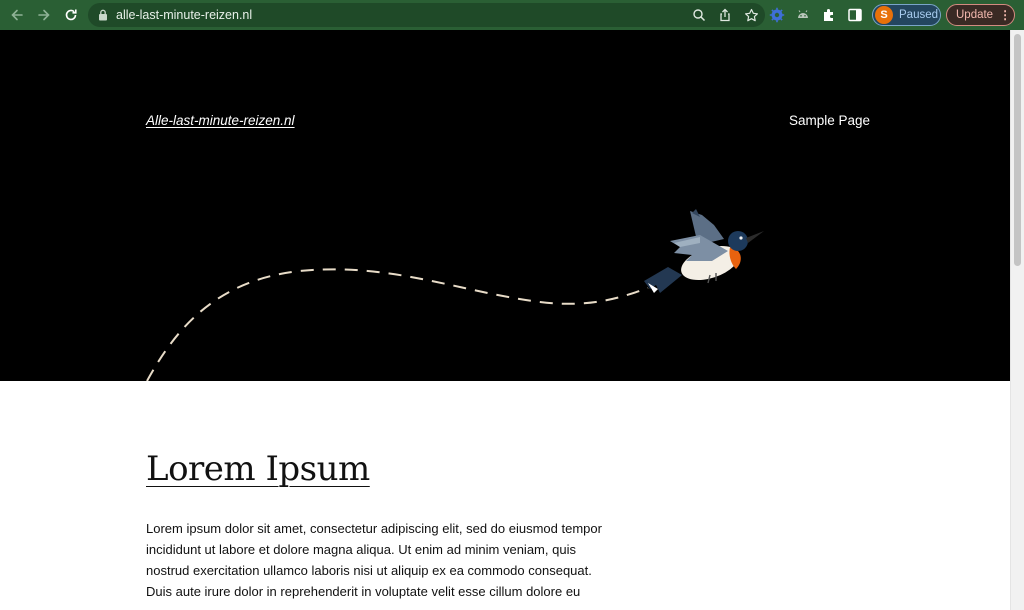  I want to click on profile-button: S Paused, so click(906, 15).